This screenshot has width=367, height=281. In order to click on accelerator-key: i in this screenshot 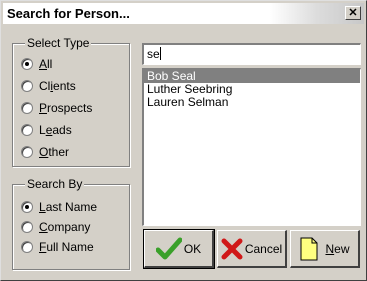, I will do `click(52, 86)`.